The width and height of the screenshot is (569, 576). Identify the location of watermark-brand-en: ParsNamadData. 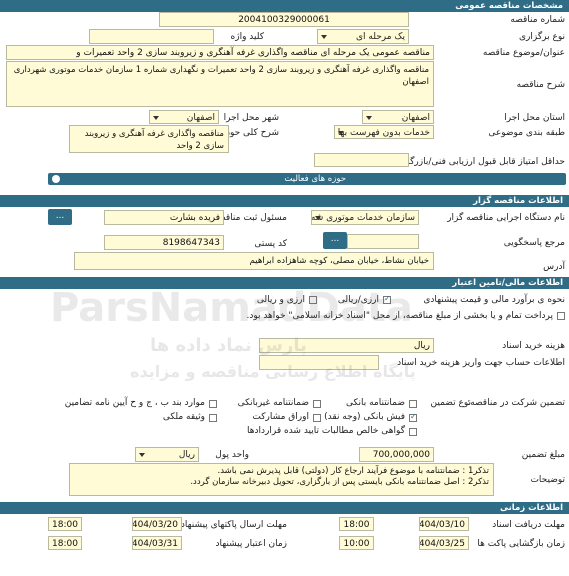
(231, 308).